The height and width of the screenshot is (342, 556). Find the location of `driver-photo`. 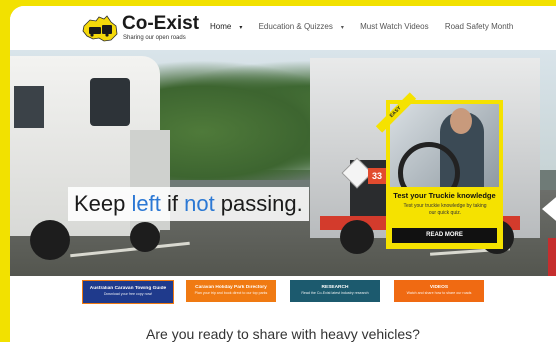

driver-photo is located at coordinates (444, 145).